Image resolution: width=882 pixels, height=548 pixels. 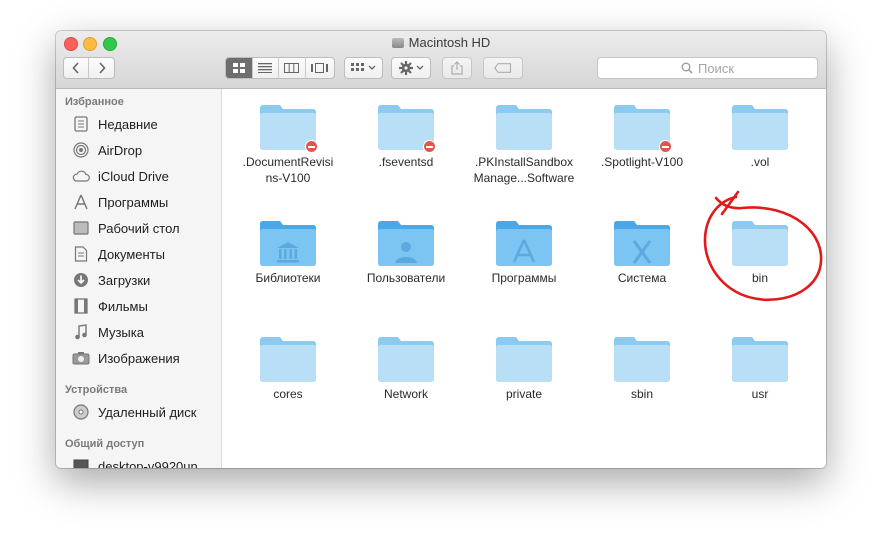 I want to click on file-item: private, so click(x=524, y=368).